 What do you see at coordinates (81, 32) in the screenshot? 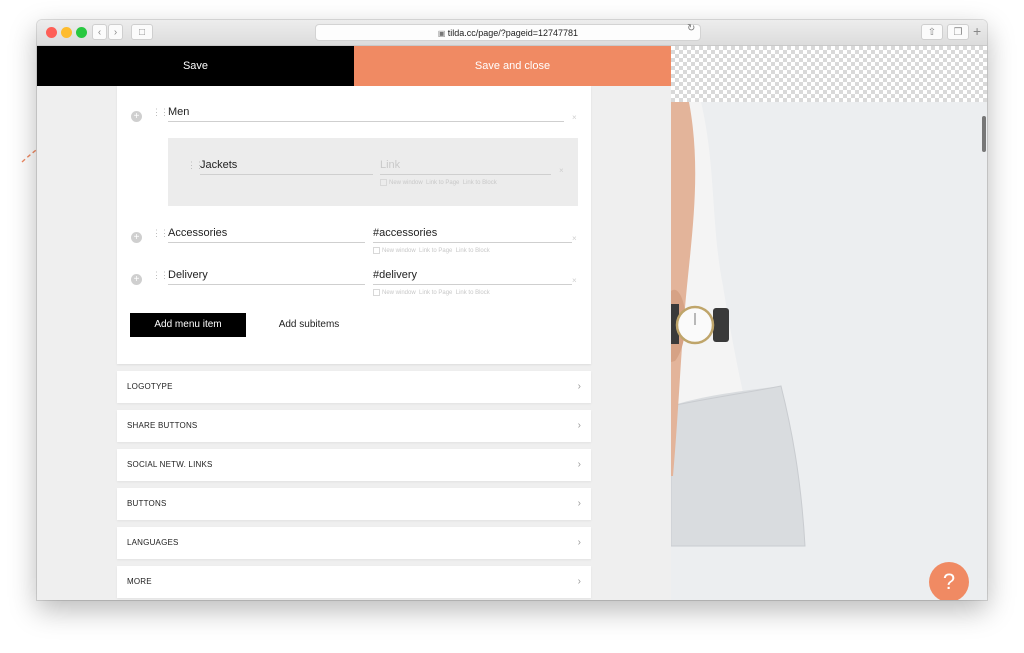
I see `zoom-window-dot` at bounding box center [81, 32].